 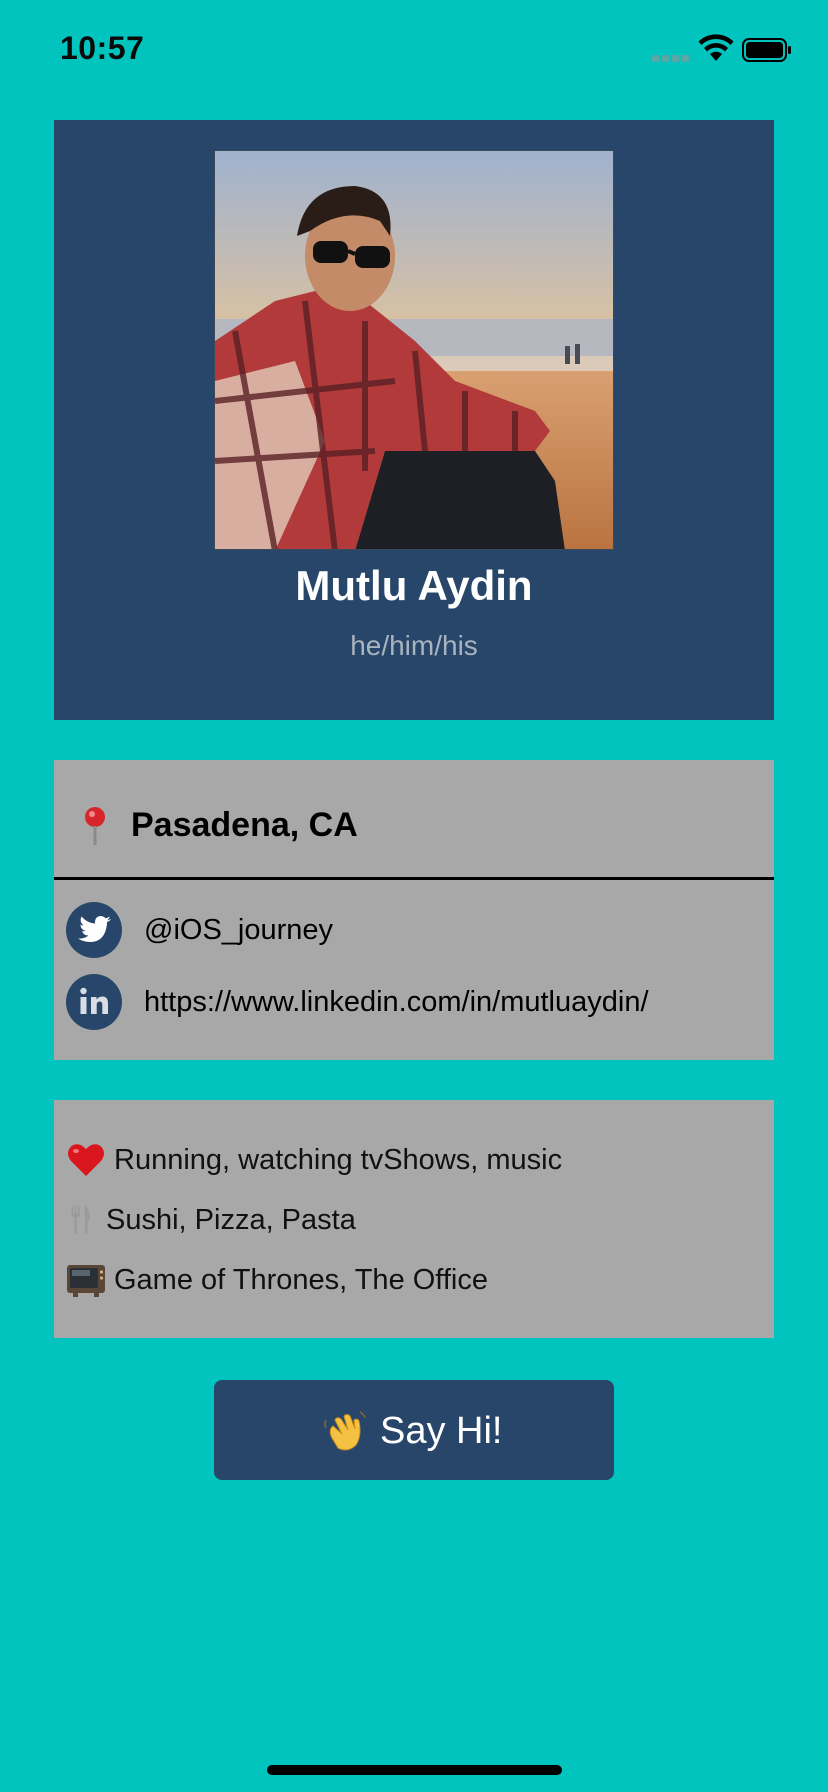 What do you see at coordinates (716, 47) in the screenshot?
I see `wifi-icon` at bounding box center [716, 47].